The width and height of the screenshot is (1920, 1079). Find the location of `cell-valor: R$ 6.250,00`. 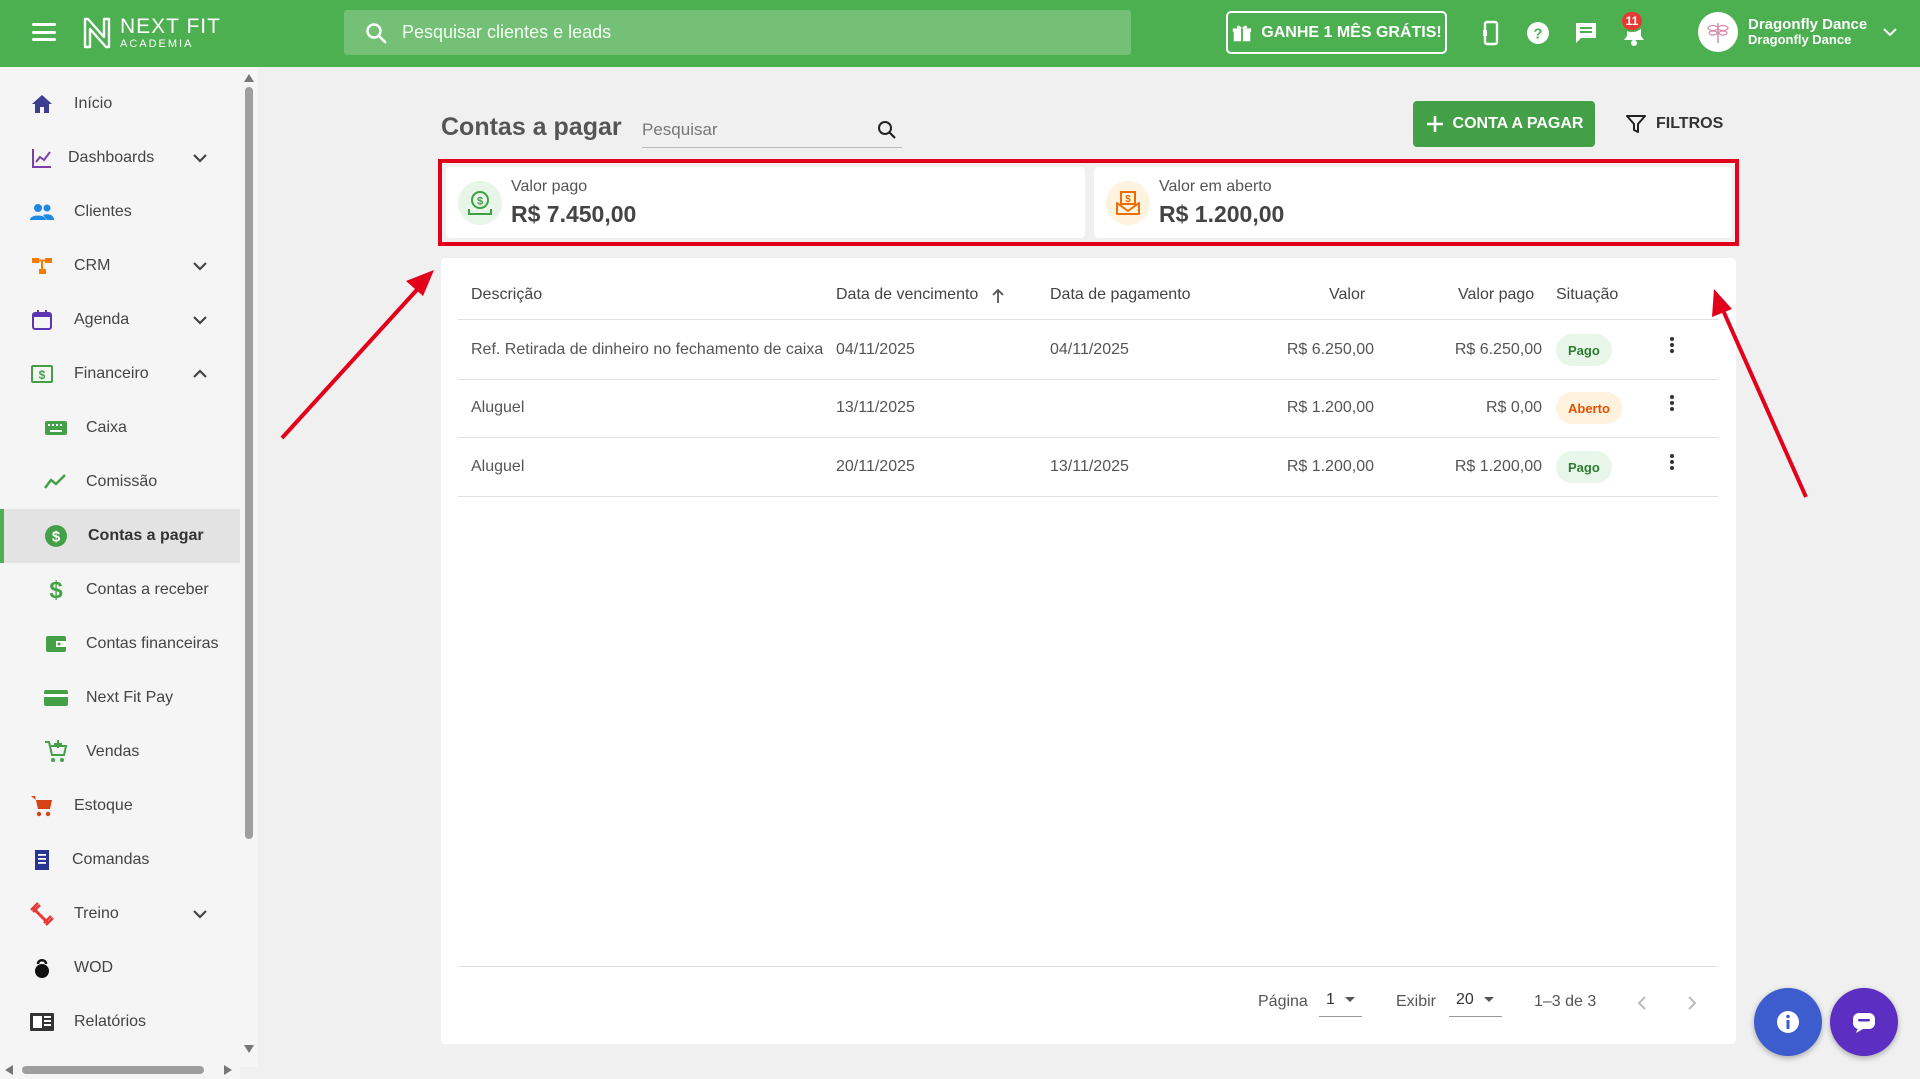

cell-valor: R$ 6.250,00 is located at coordinates (1330, 349).